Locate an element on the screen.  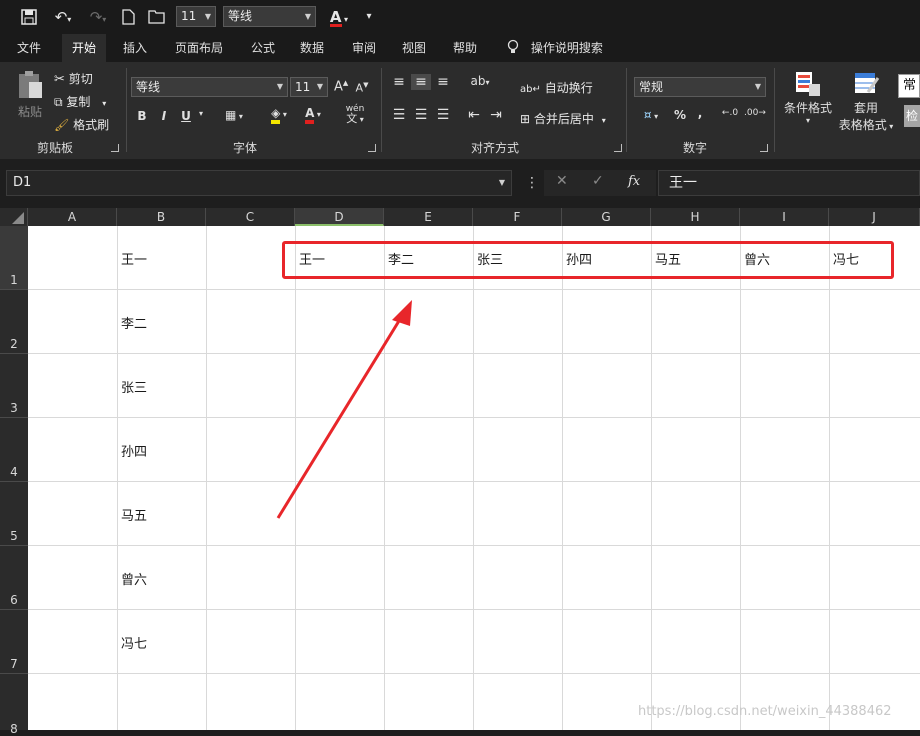
qat-font-name-select: 等线 ▼ is located at coordinates (269, 16).